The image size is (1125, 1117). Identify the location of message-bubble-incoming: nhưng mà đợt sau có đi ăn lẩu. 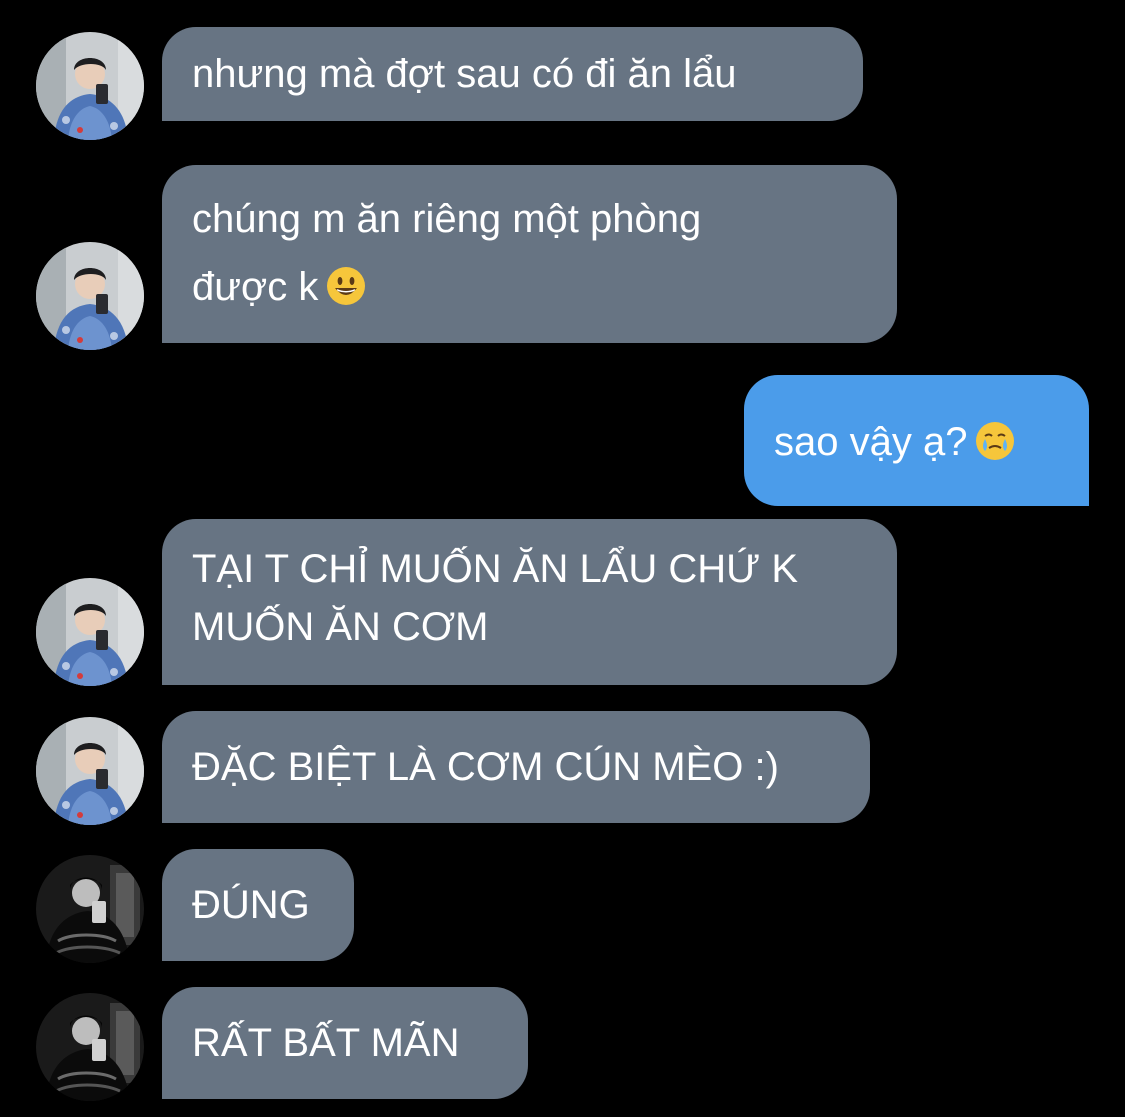
(512, 74).